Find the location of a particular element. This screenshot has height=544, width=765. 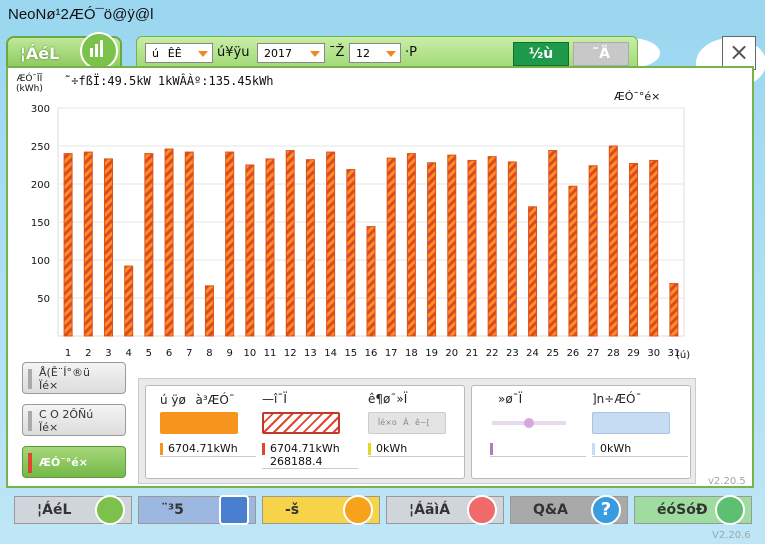

flag-icon is located at coordinates (482, 510).